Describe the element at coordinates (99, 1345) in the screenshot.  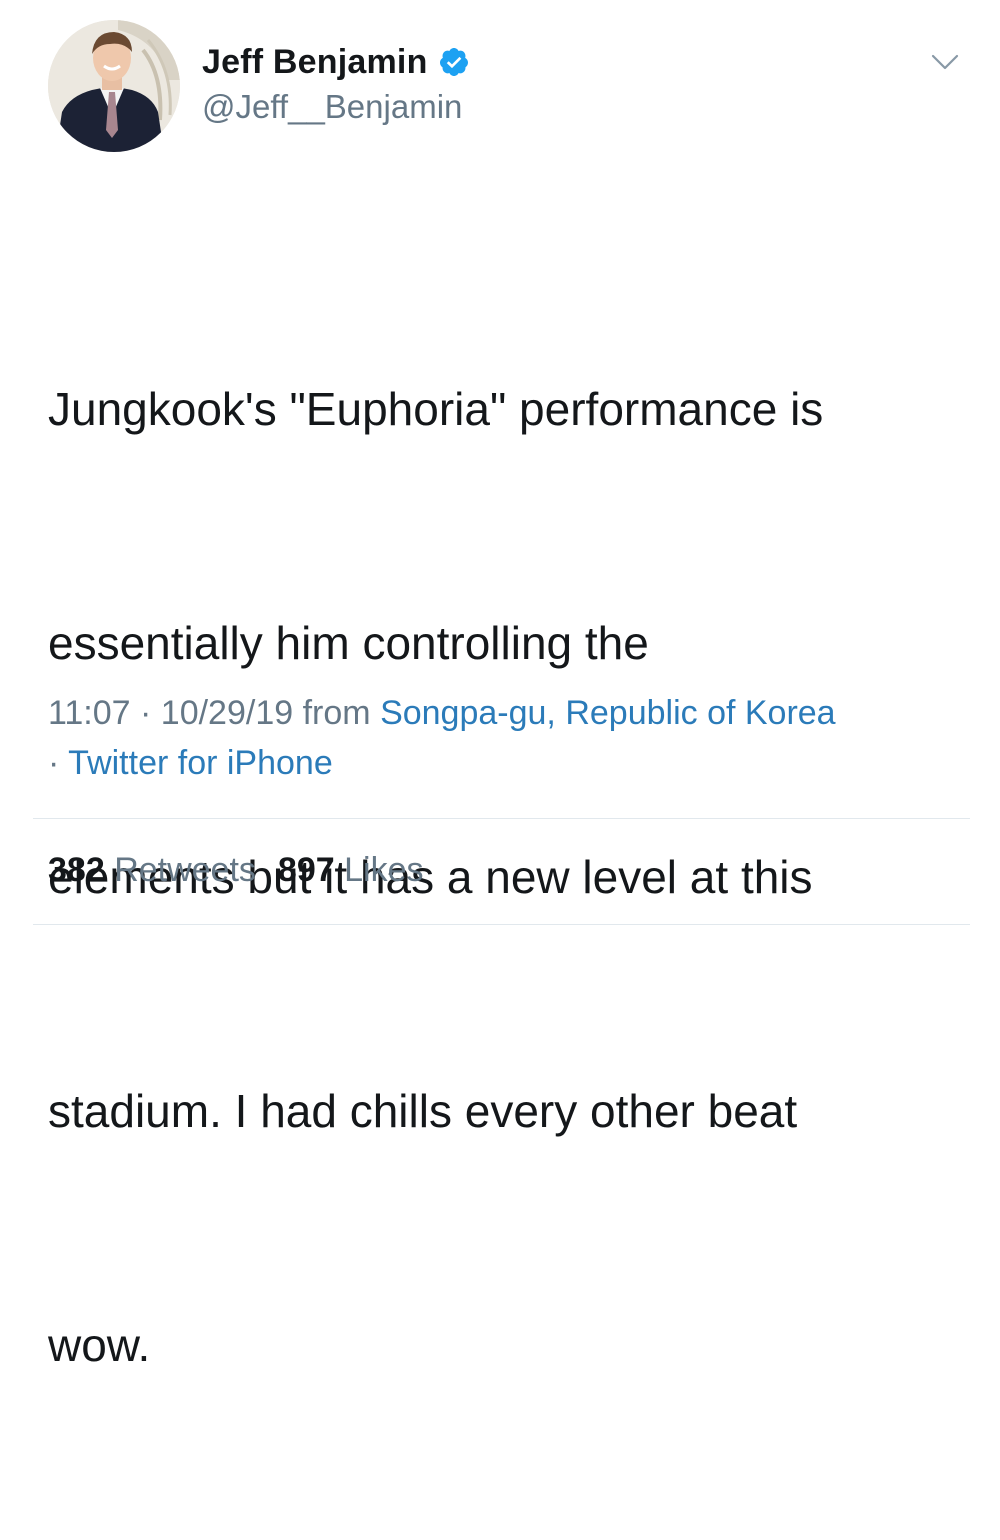
I see `tweet-text-line: wow.` at that location.